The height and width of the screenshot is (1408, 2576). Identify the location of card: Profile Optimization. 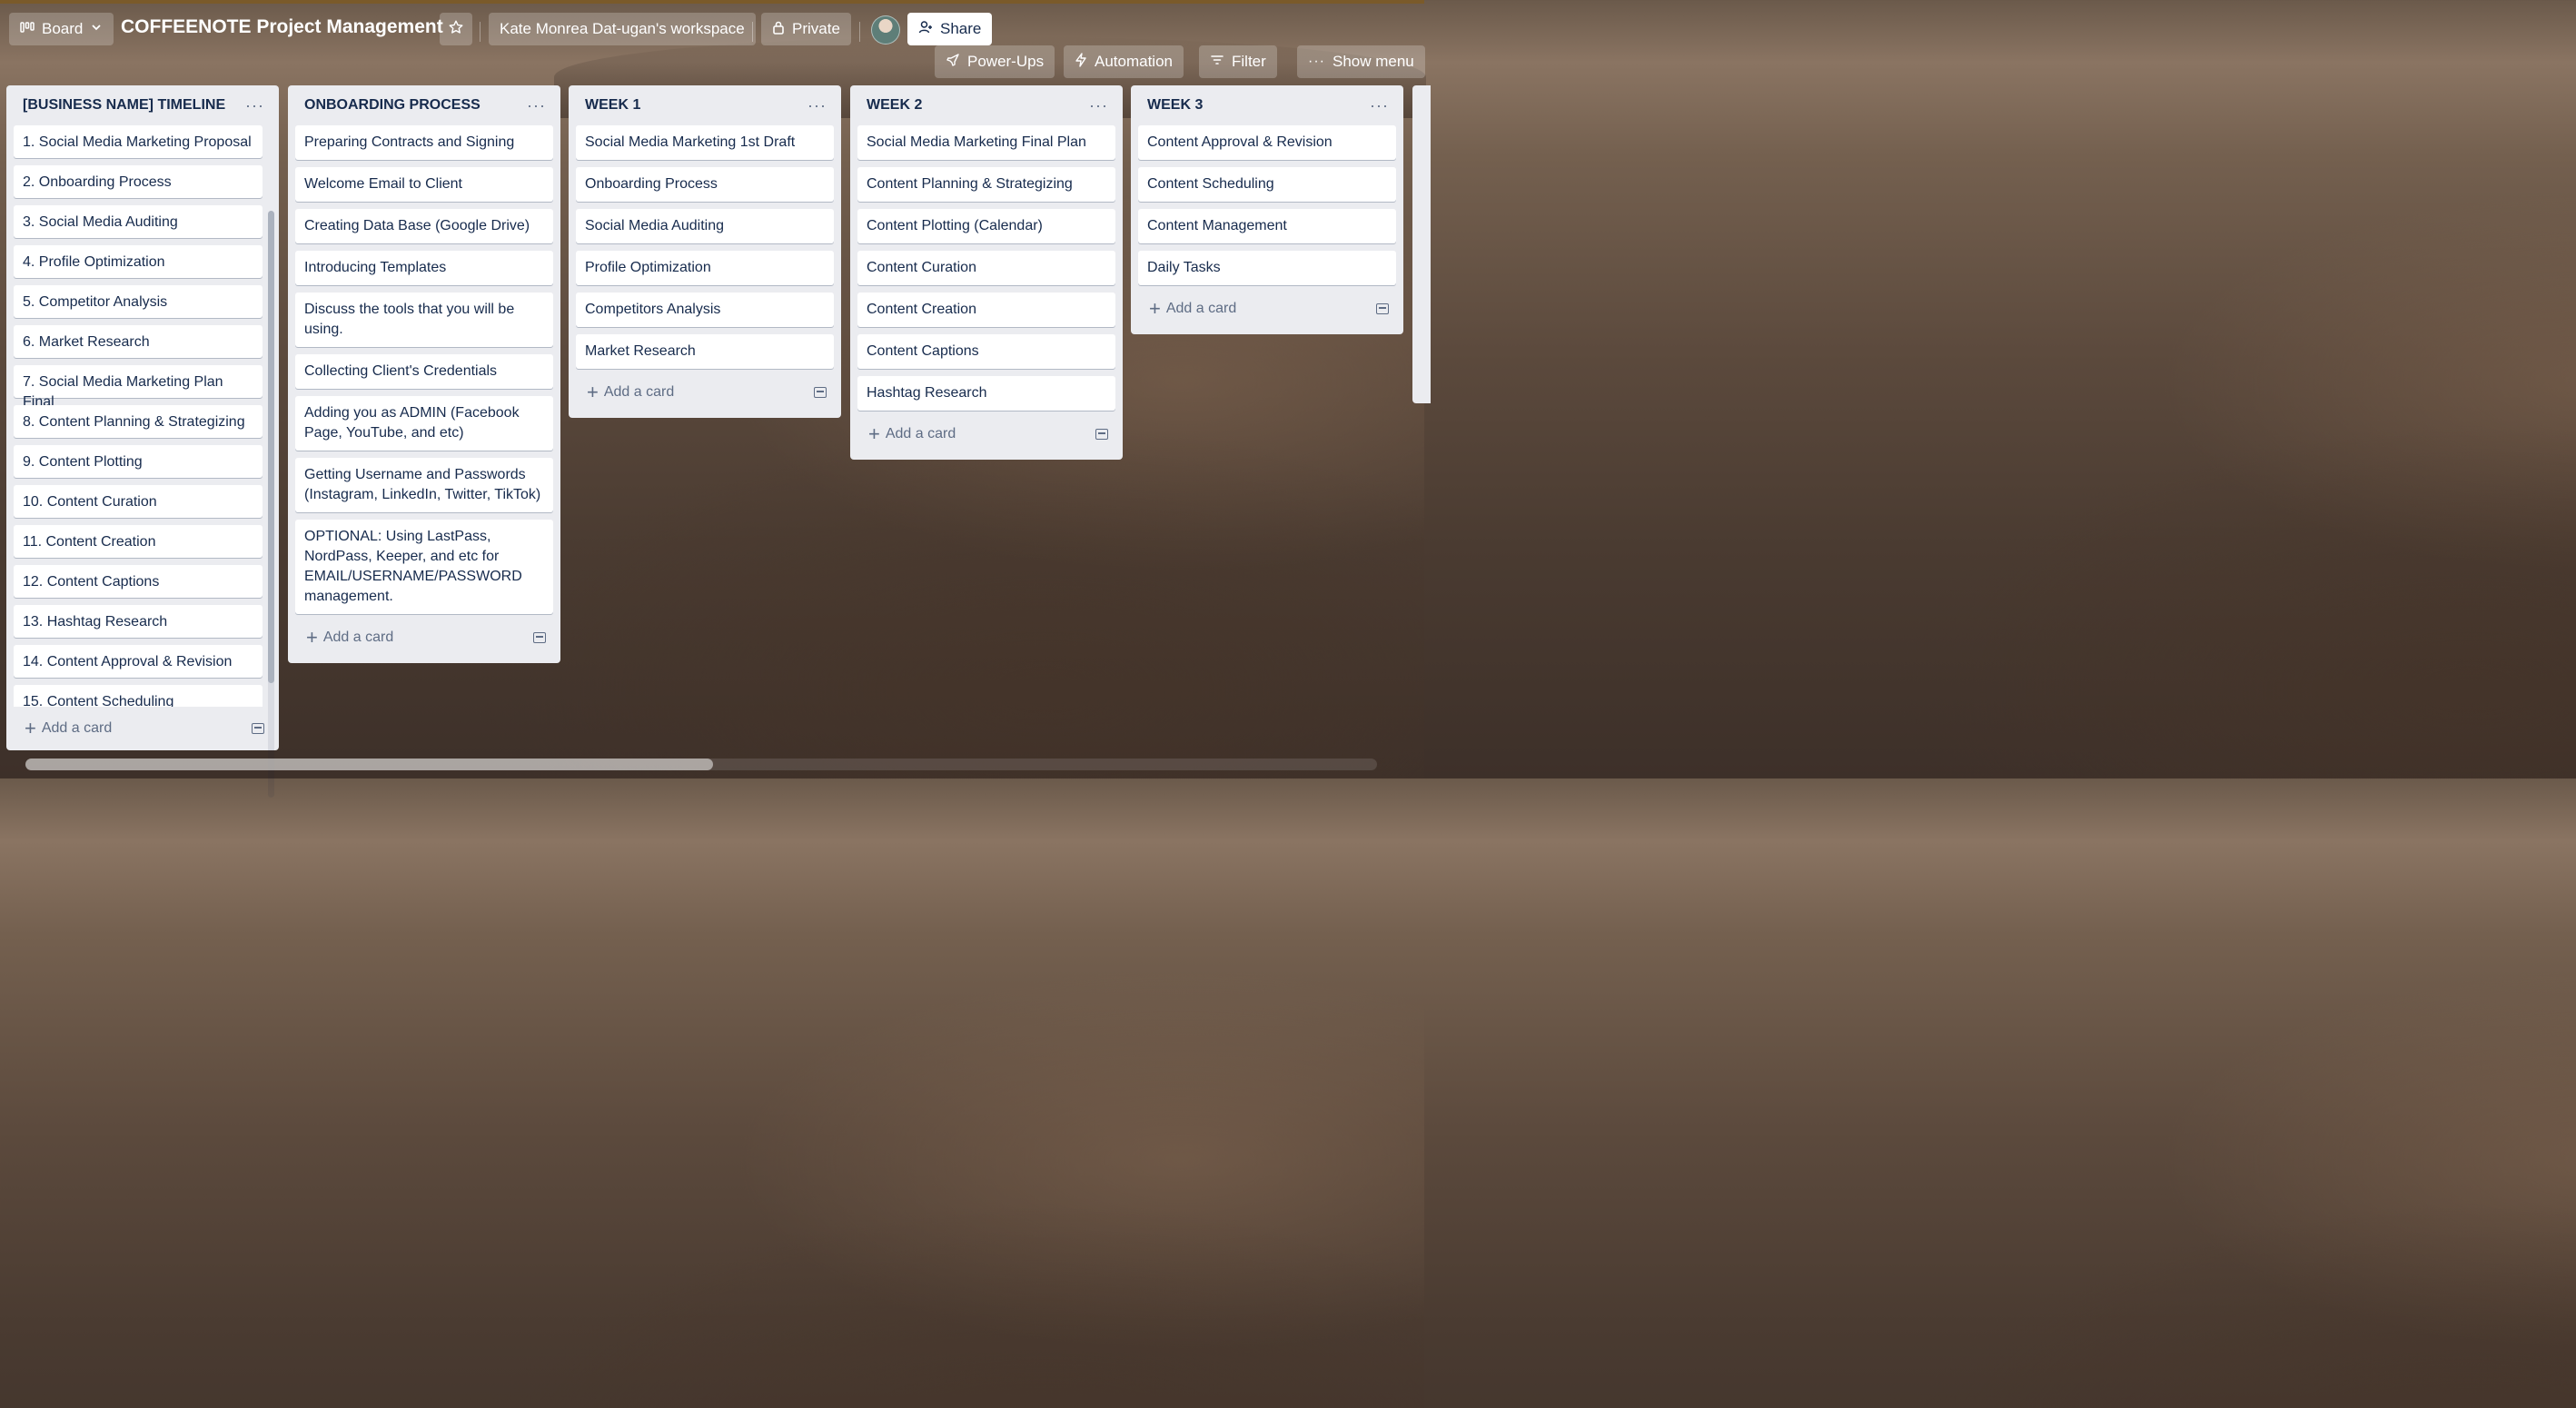
(705, 268).